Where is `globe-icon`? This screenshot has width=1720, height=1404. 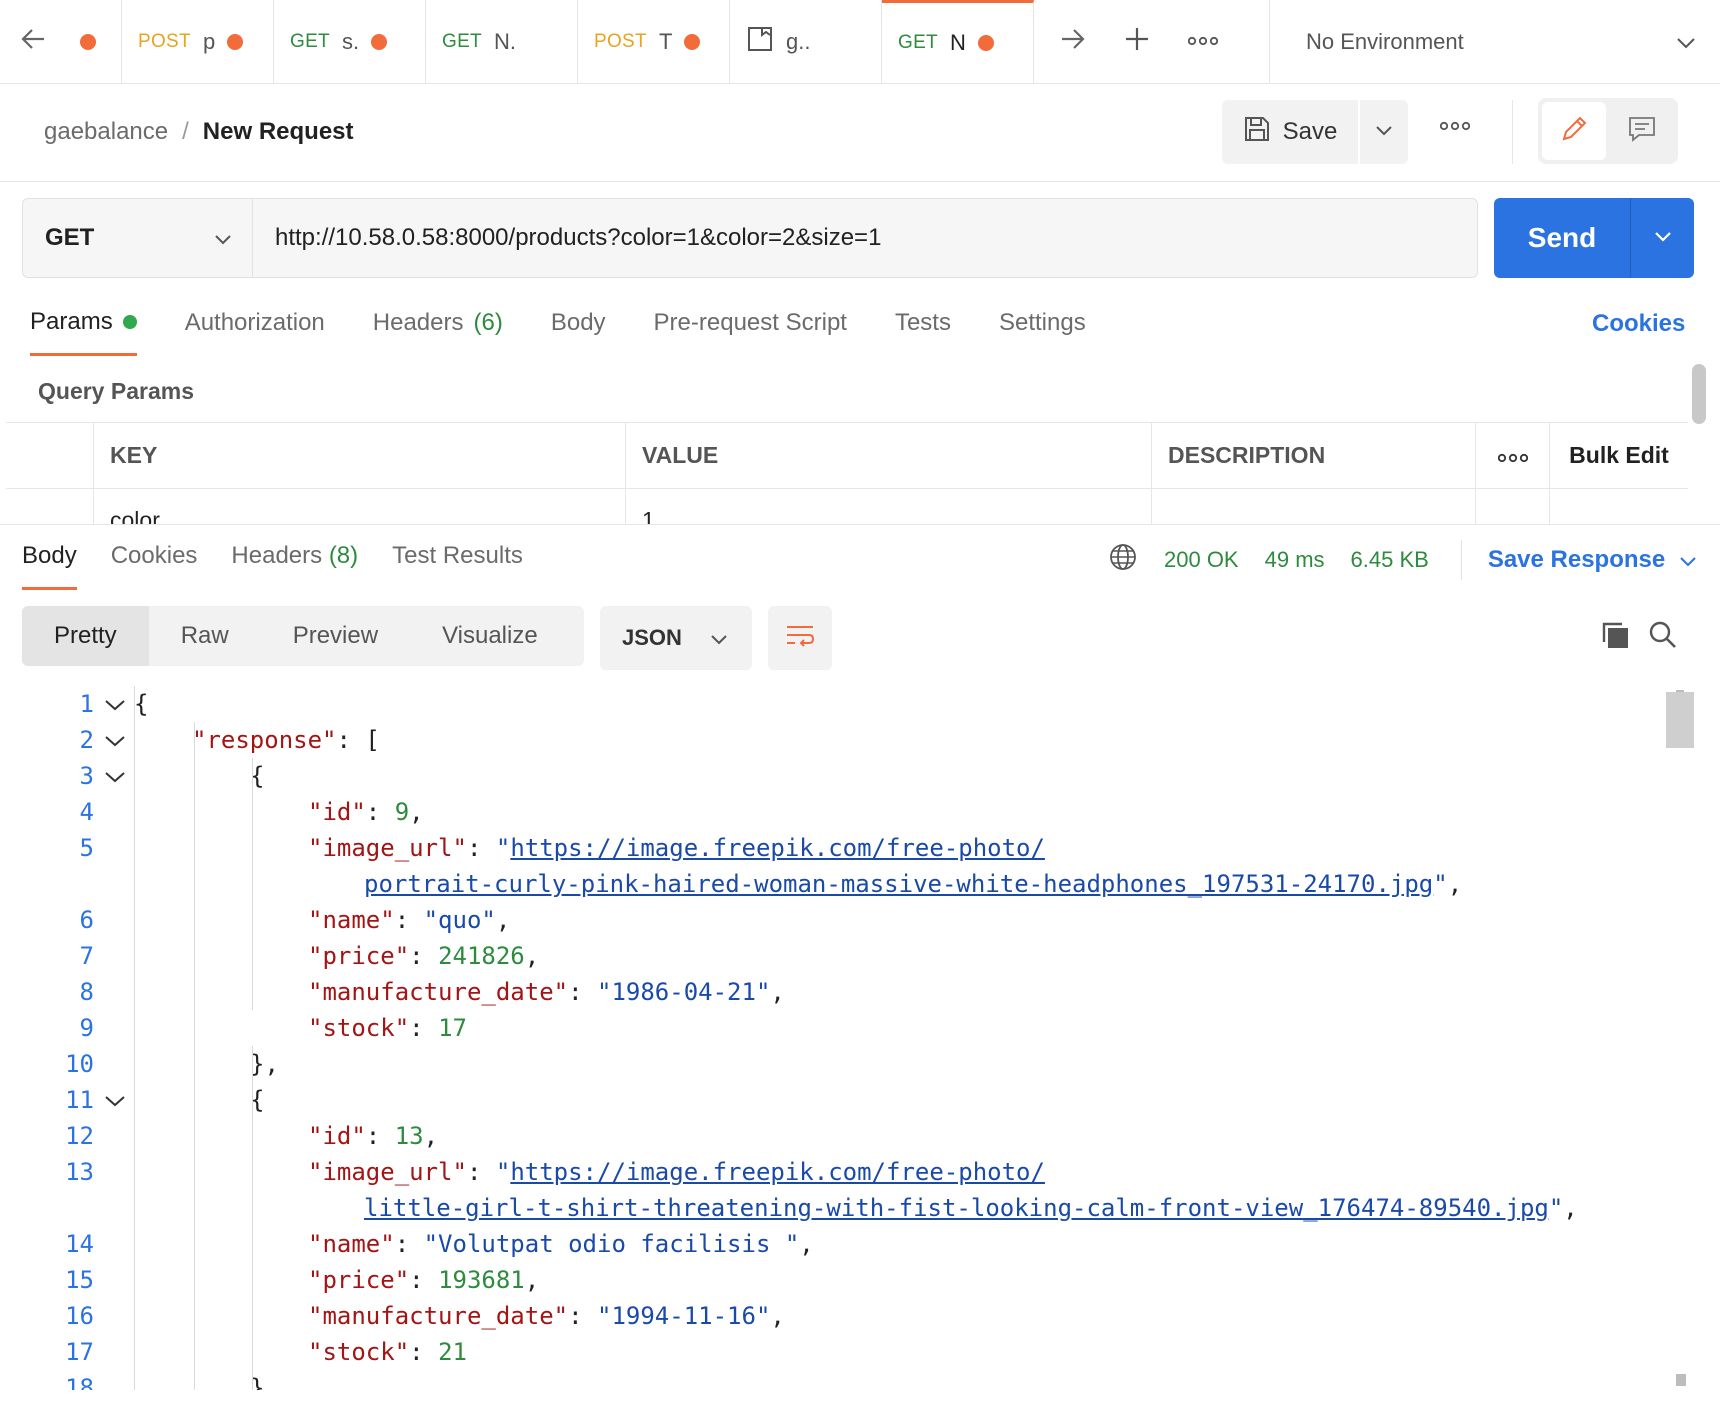 globe-icon is located at coordinates (1123, 560).